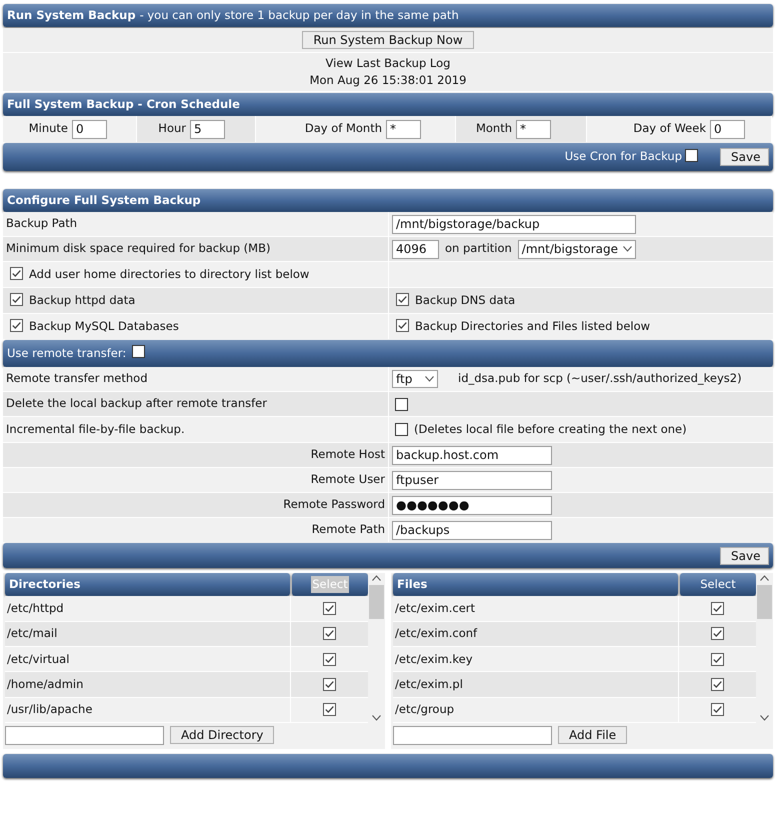 This screenshot has width=776, height=834. I want to click on table-cell-text: /etc/exim.cert, so click(435, 608).